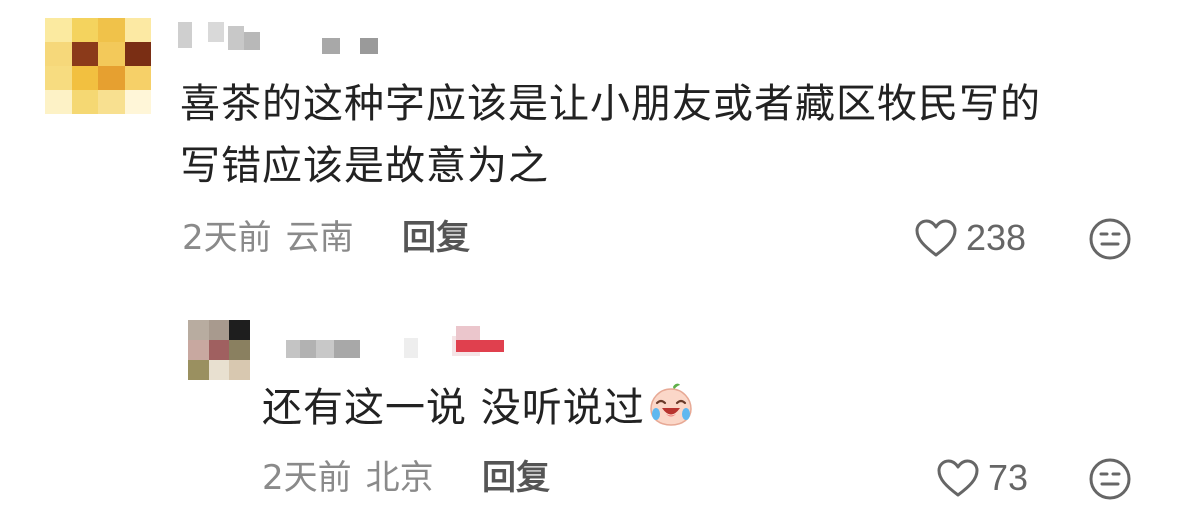 Image resolution: width=1200 pixels, height=516 pixels. I want to click on comment-text-line: 喜茶的这种字应该是让小朋友或者藏区牧民写的, so click(610, 104).